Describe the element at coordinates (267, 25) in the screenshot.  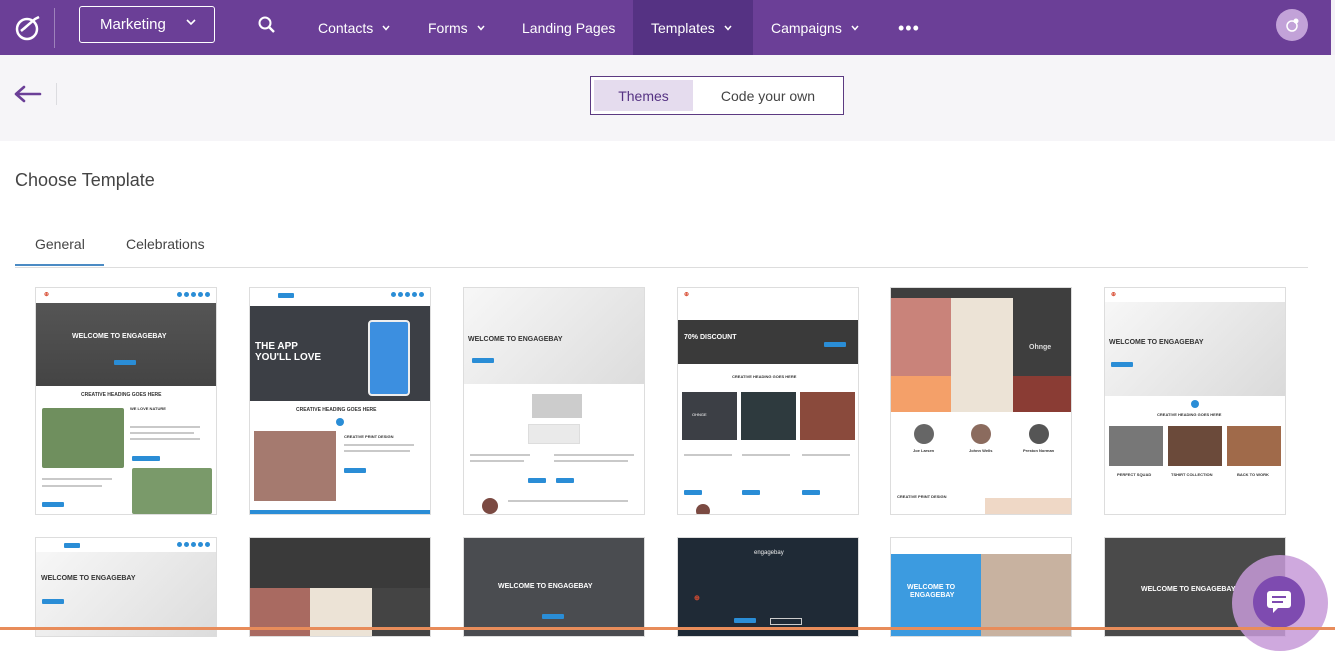
I see `search-icon` at that location.